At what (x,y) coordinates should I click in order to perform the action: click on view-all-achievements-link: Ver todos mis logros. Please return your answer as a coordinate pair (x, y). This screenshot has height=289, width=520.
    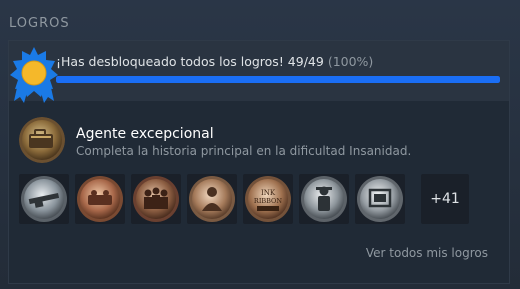
    Looking at the image, I should click on (427, 253).